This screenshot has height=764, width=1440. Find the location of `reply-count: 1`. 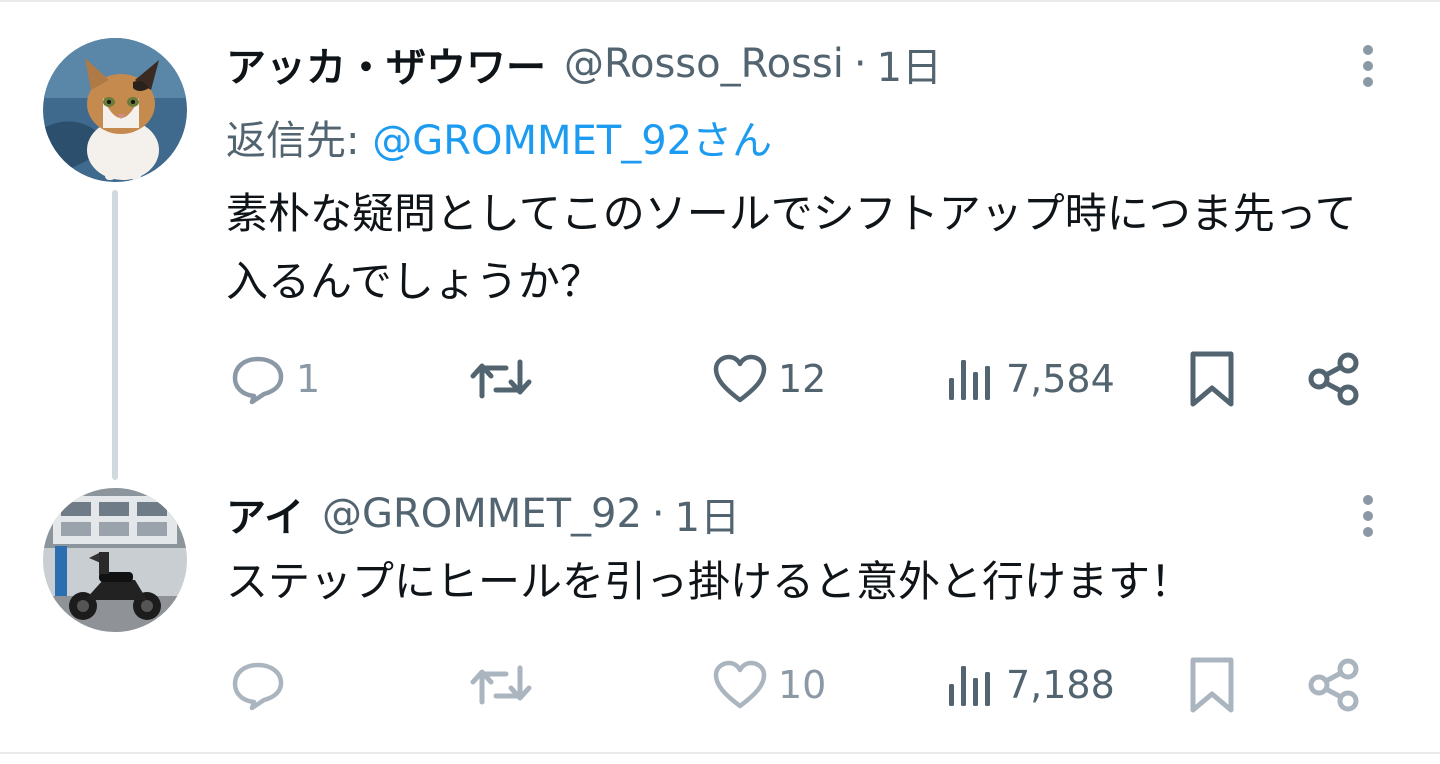

reply-count: 1 is located at coordinates (308, 379).